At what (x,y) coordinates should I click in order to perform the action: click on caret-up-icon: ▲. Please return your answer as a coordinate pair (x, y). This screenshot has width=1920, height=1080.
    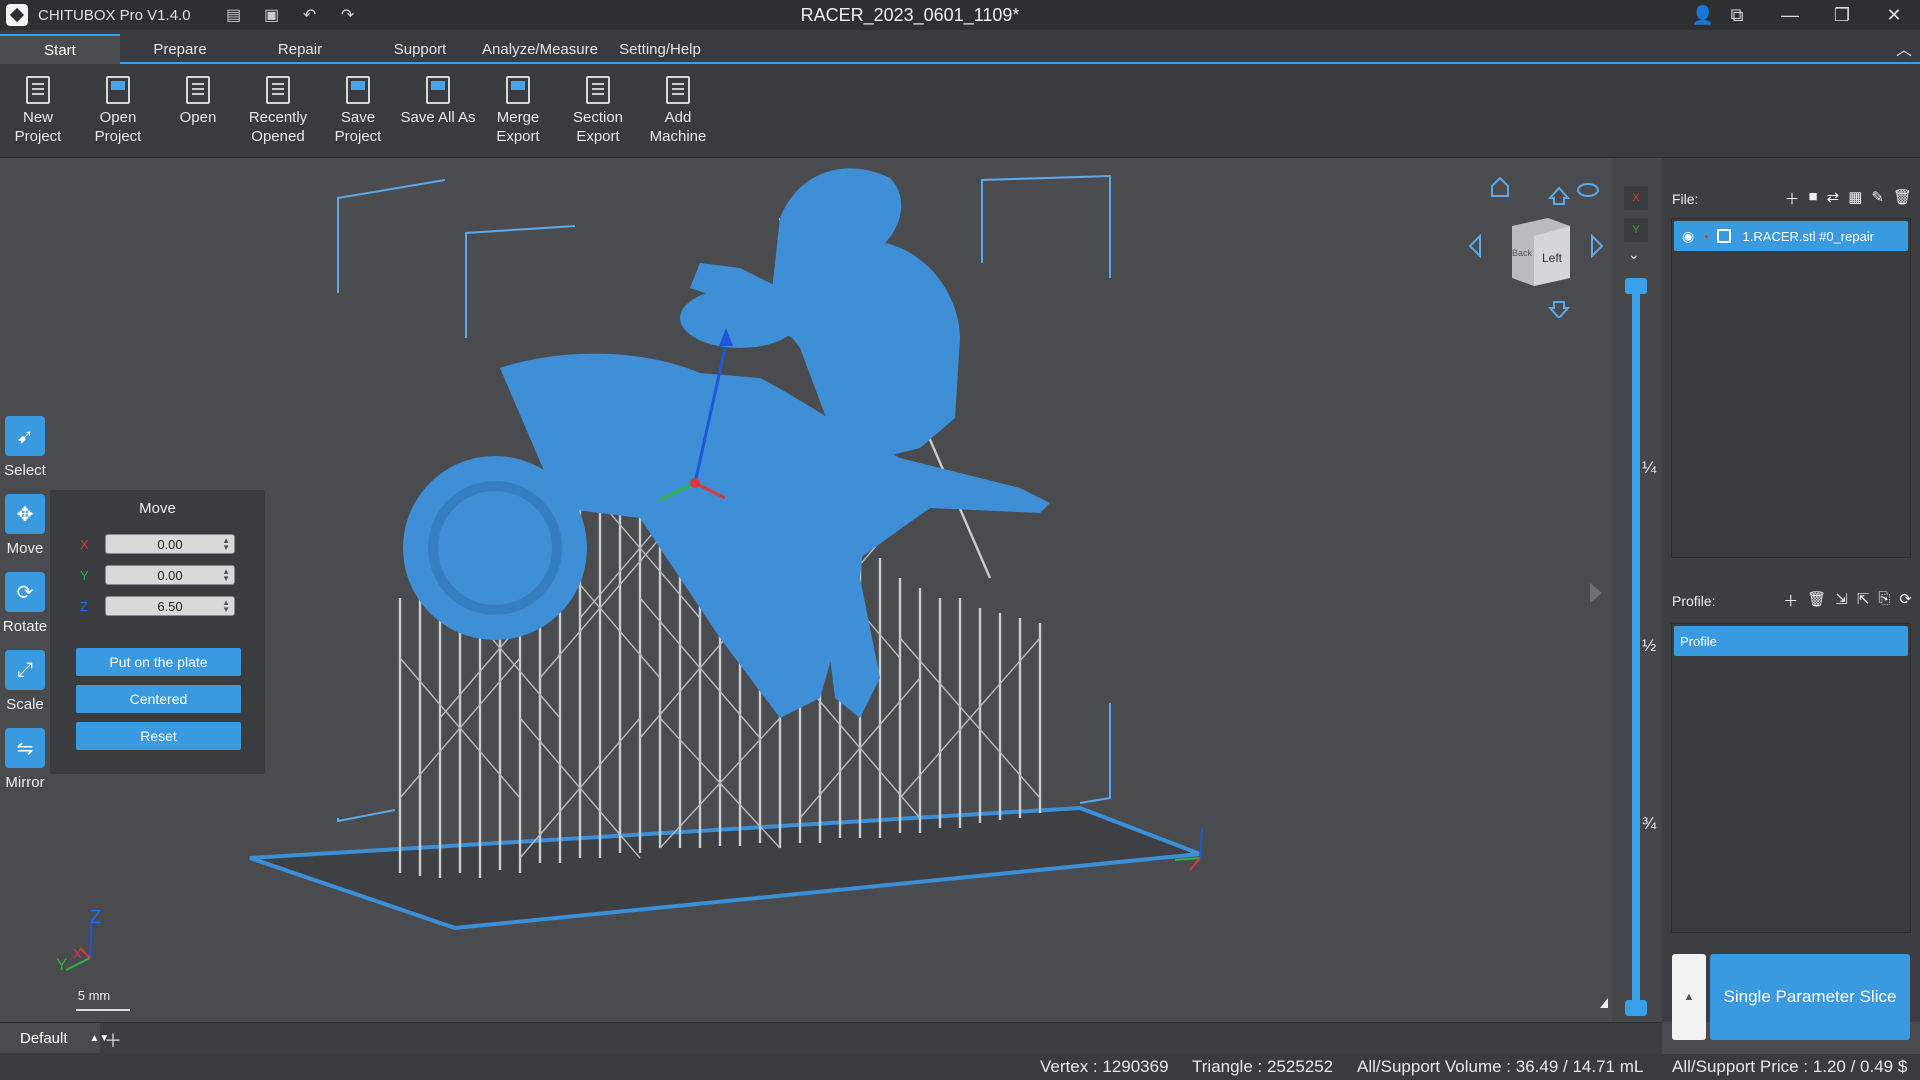
    Looking at the image, I should click on (1689, 997).